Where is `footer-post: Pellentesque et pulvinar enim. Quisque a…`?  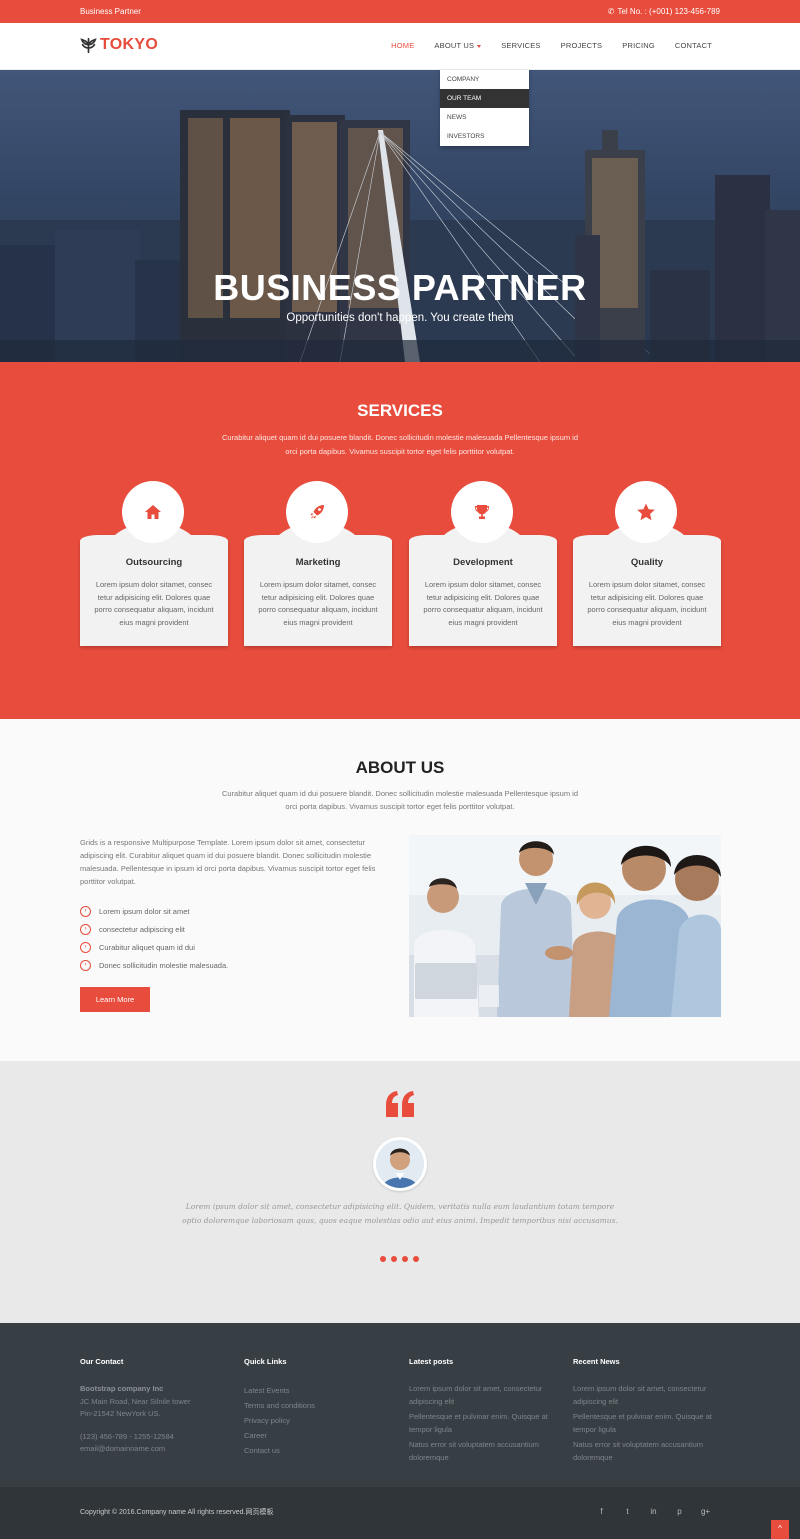 footer-post: Pellentesque et pulvinar enim. Quisque a… is located at coordinates (484, 1423).